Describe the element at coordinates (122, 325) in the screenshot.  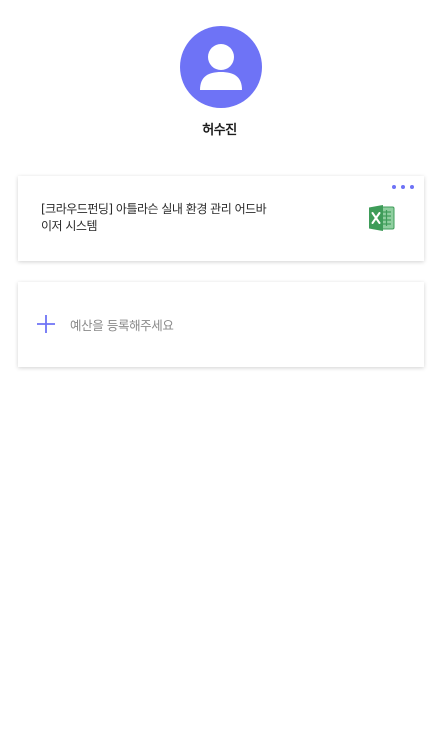
I see `add-budget-label: 예산을 등록해주세요` at that location.